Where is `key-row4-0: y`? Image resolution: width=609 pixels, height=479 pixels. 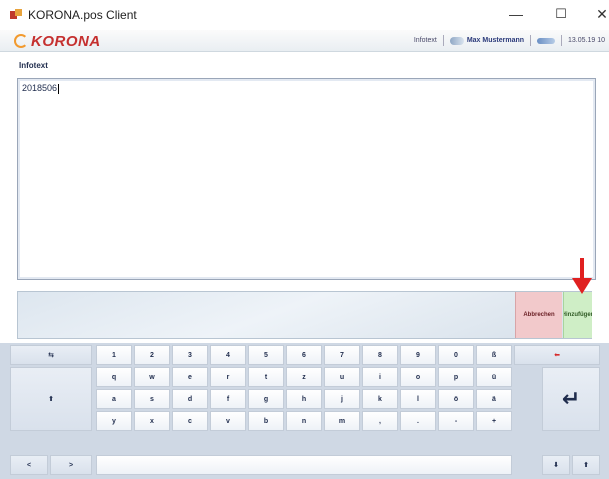 key-row4-0: y is located at coordinates (114, 421).